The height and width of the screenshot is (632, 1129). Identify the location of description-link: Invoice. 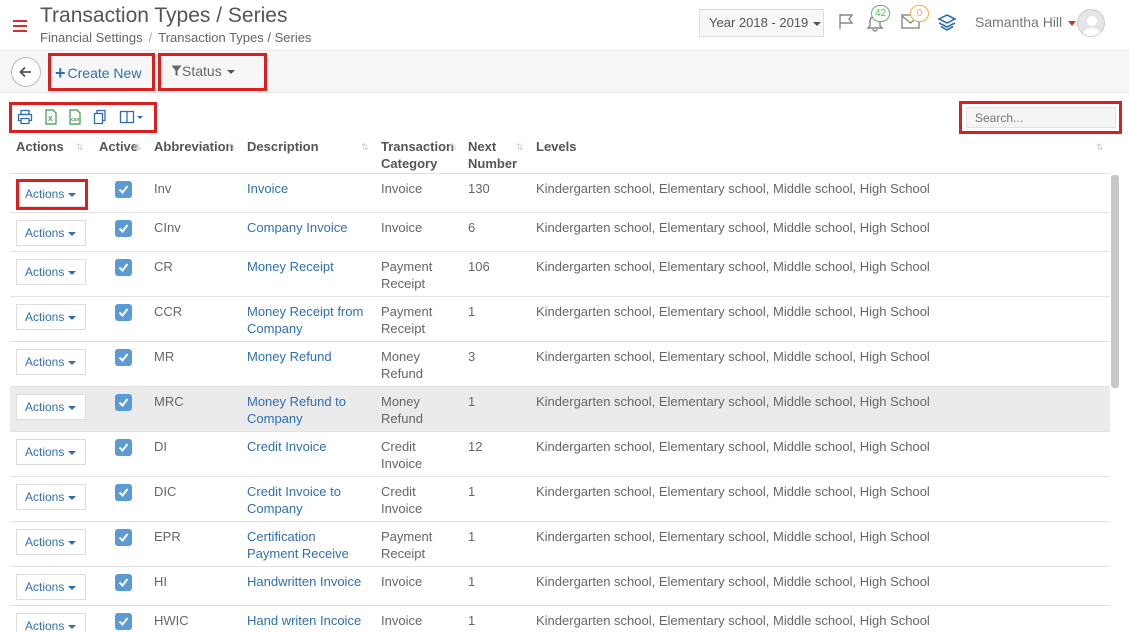
(267, 188).